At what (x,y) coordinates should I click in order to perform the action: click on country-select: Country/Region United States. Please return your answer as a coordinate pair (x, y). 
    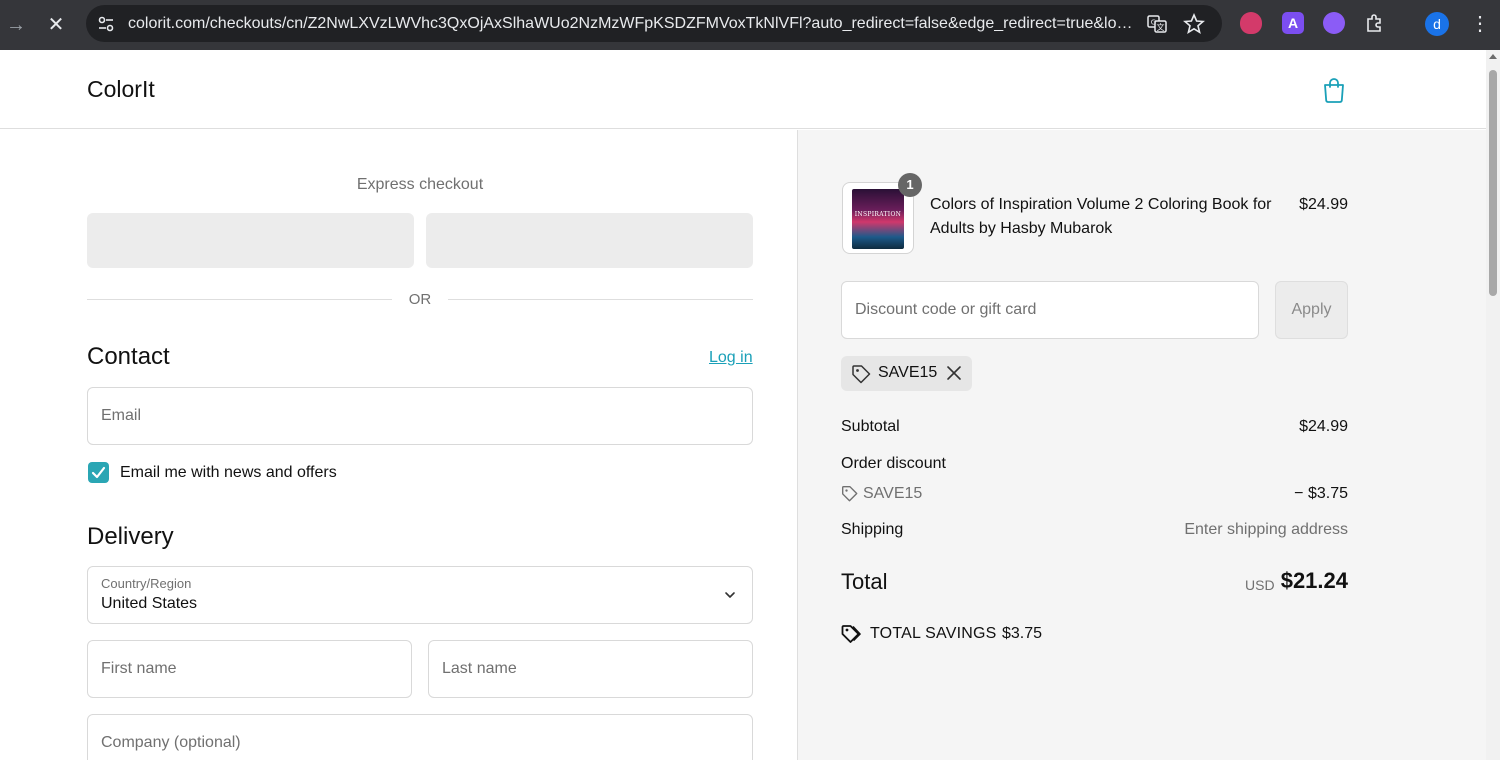
    Looking at the image, I should click on (420, 595).